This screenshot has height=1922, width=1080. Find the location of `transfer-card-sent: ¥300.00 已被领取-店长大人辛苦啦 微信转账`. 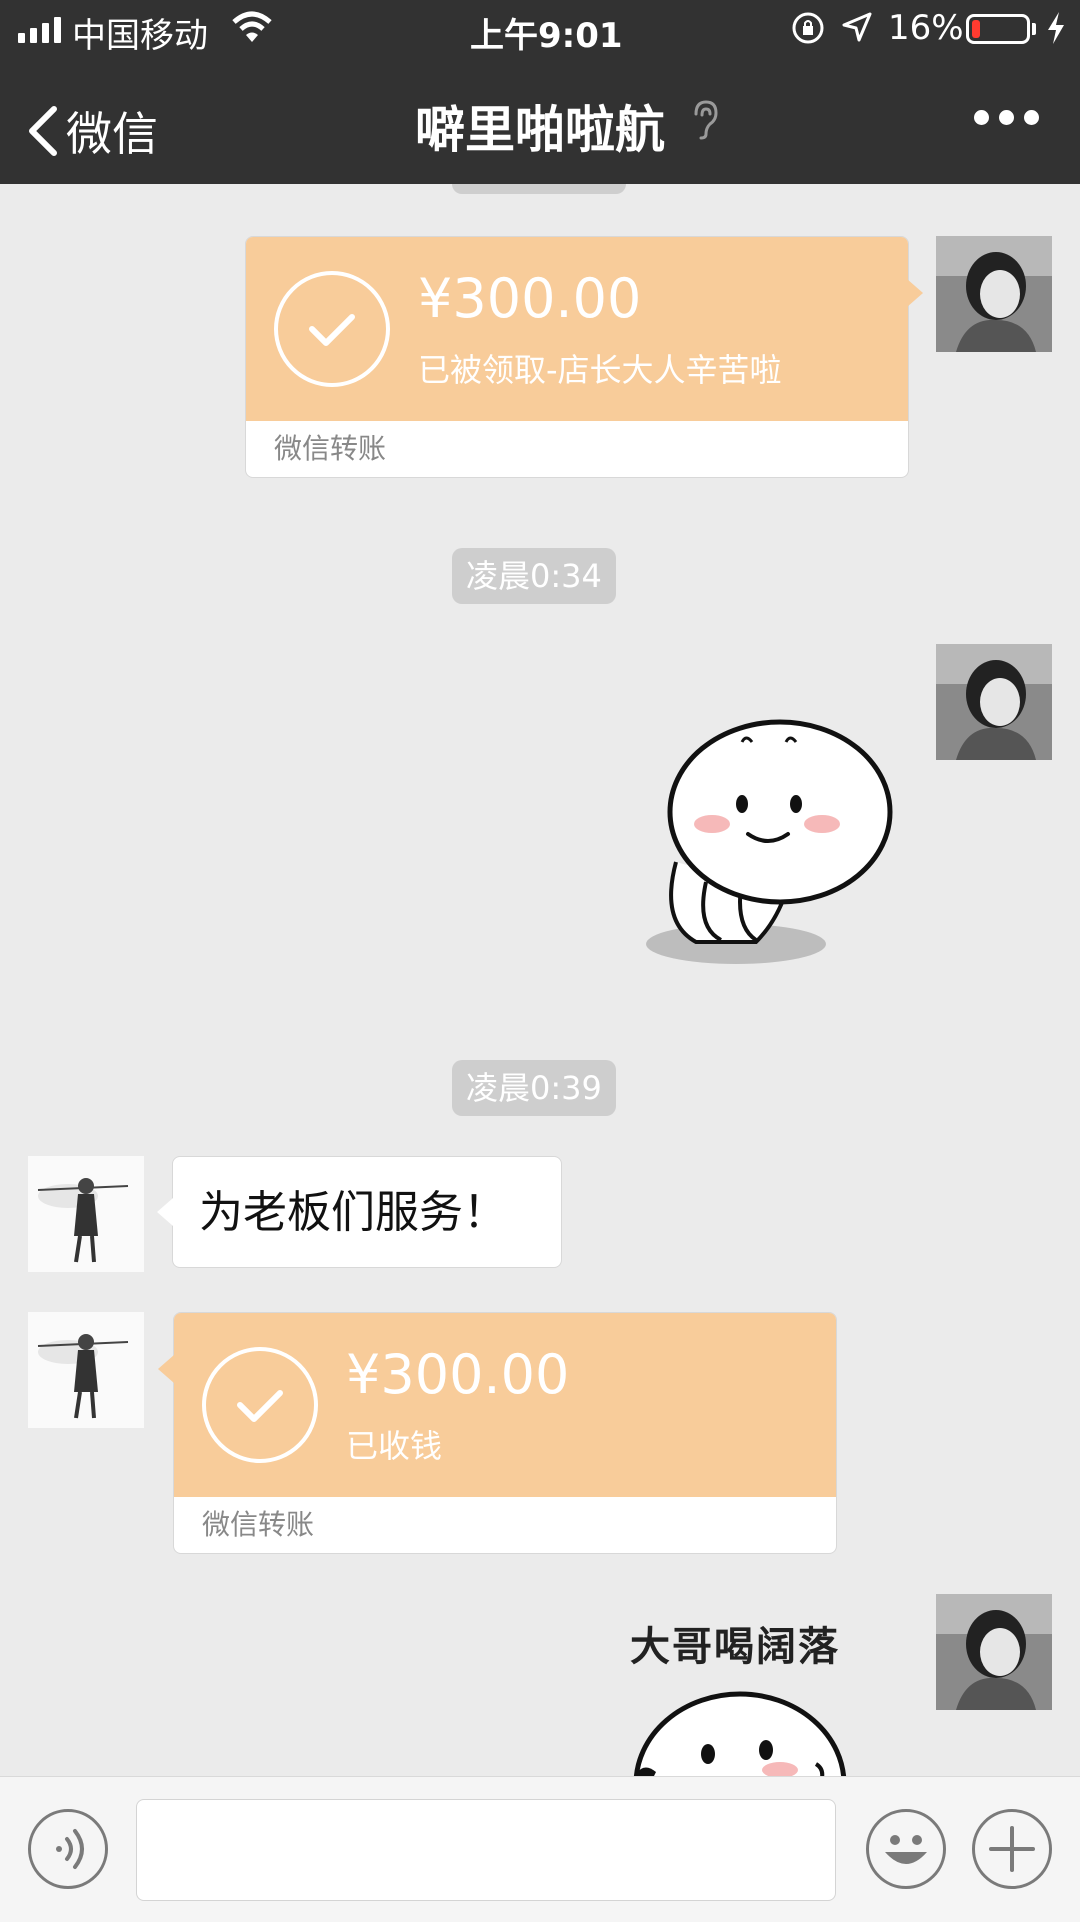

transfer-card-sent: ¥300.00 已被领取-店长大人辛苦啦 微信转账 is located at coordinates (577, 357).